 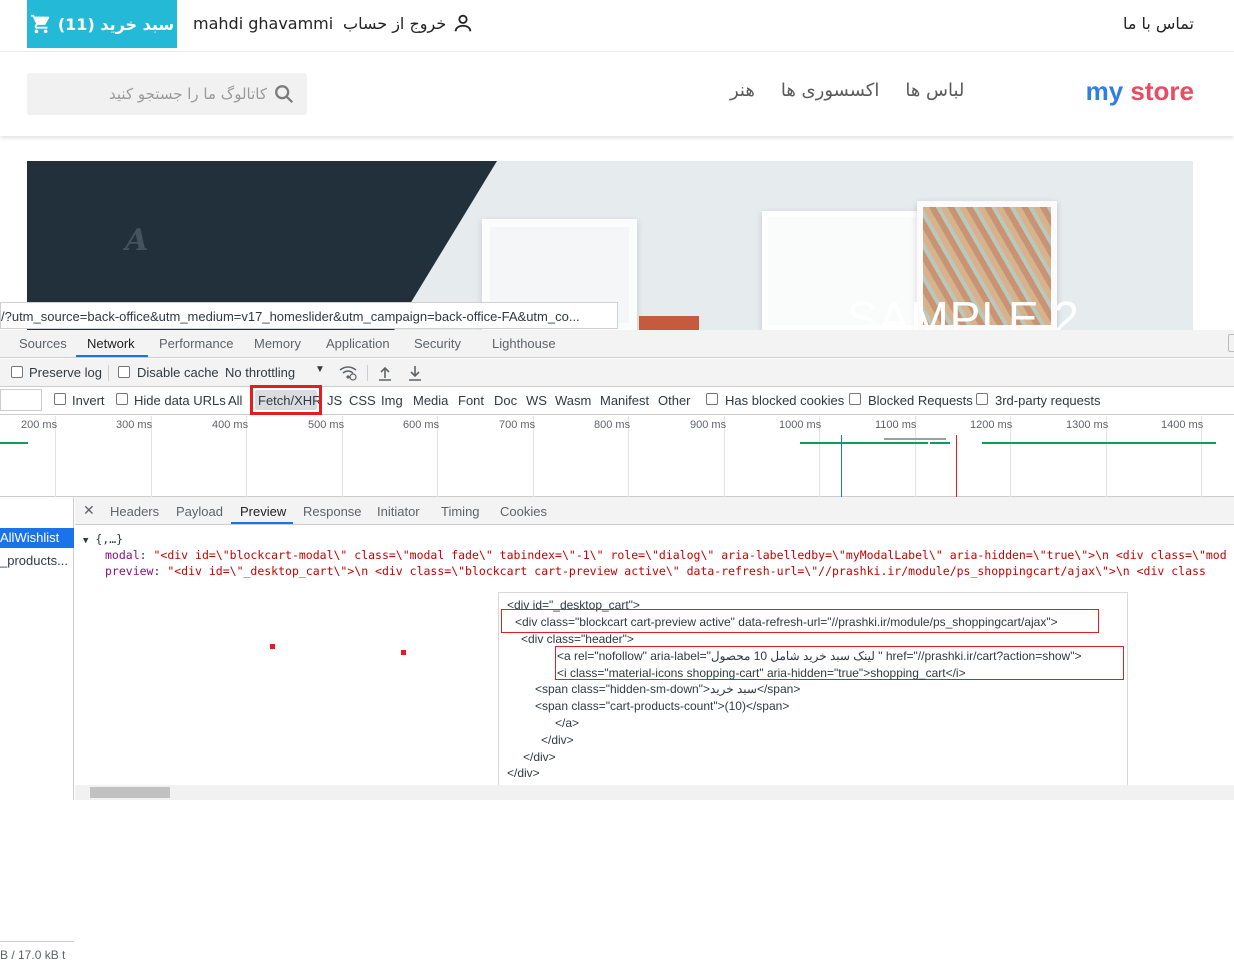 I want to click on tab-performance: Performance, so click(x=196, y=343).